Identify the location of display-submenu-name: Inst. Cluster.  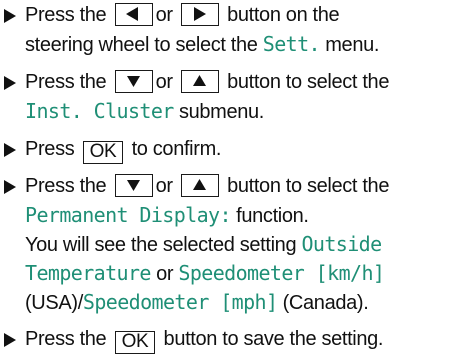
(99, 111).